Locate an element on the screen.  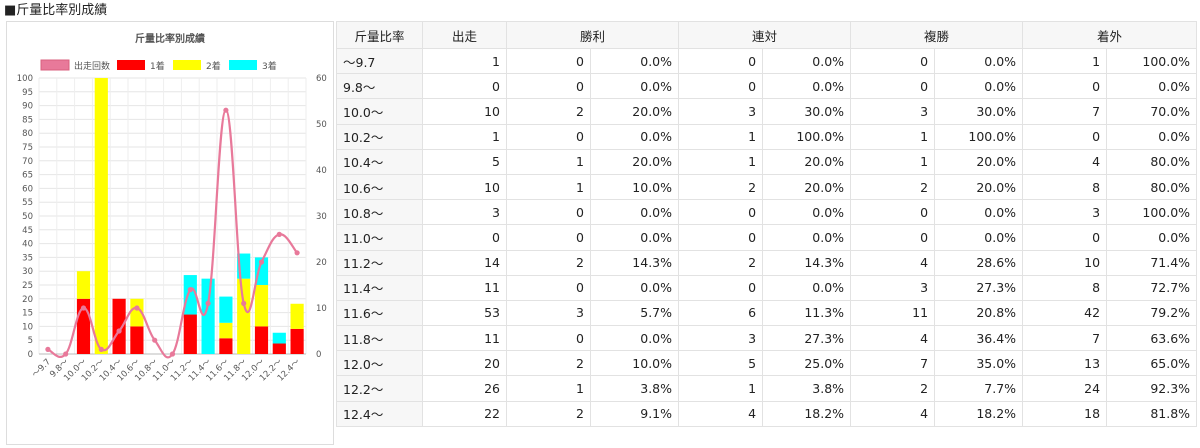
table-row: 〜9.7 1 0 0.0% 0 0.0% 0 0.0% 1 100.0% is located at coordinates (767, 61).